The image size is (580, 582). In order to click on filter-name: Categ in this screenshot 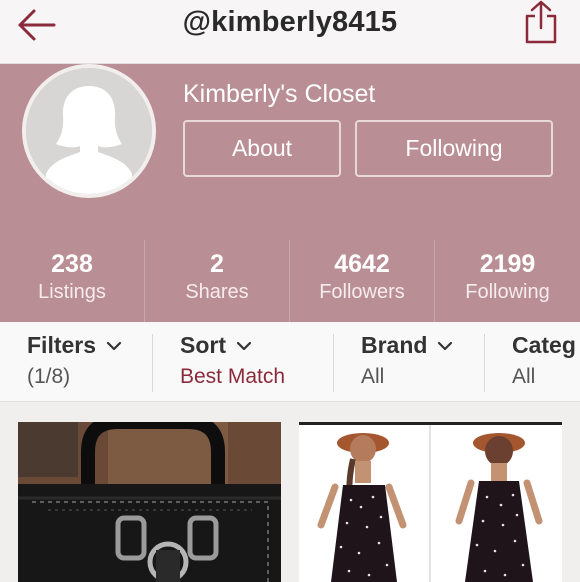, I will do `click(544, 345)`.